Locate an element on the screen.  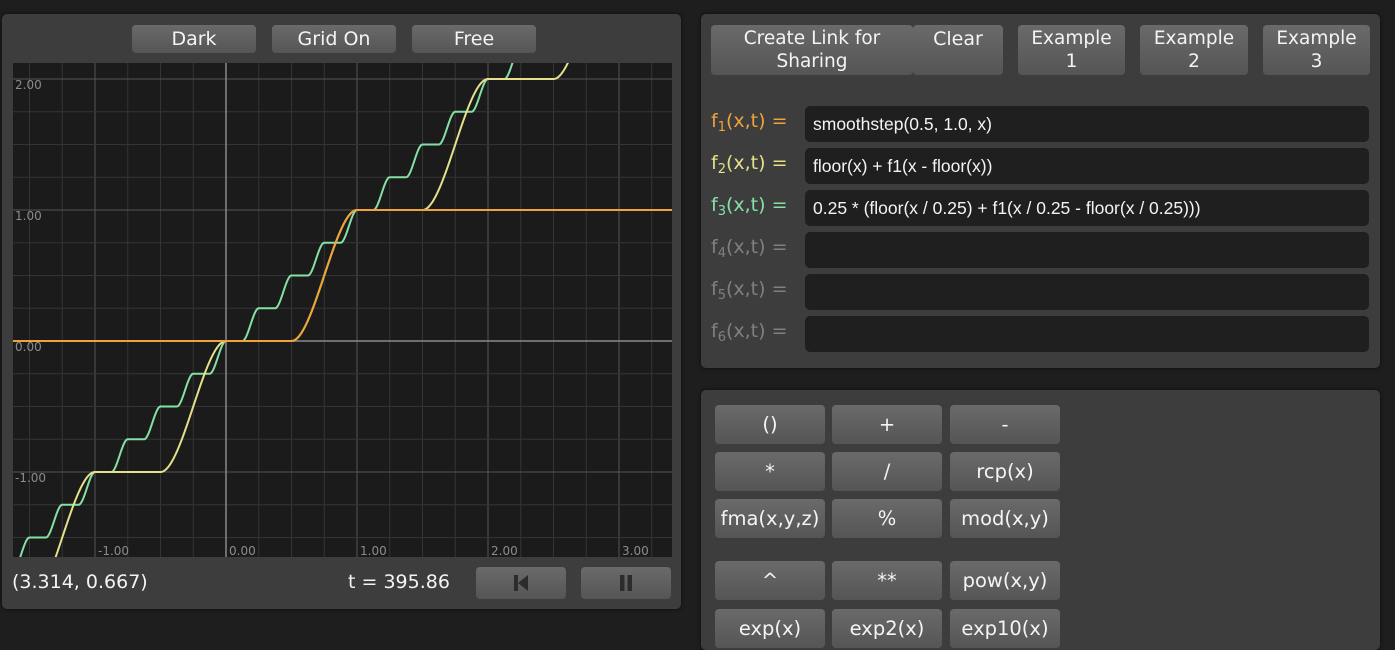
operator-button: + is located at coordinates (887, 424).